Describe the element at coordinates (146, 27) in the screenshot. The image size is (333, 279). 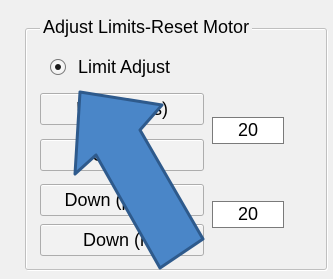
I see `groupbox-title: Adjust Limits-Reset Motor` at that location.